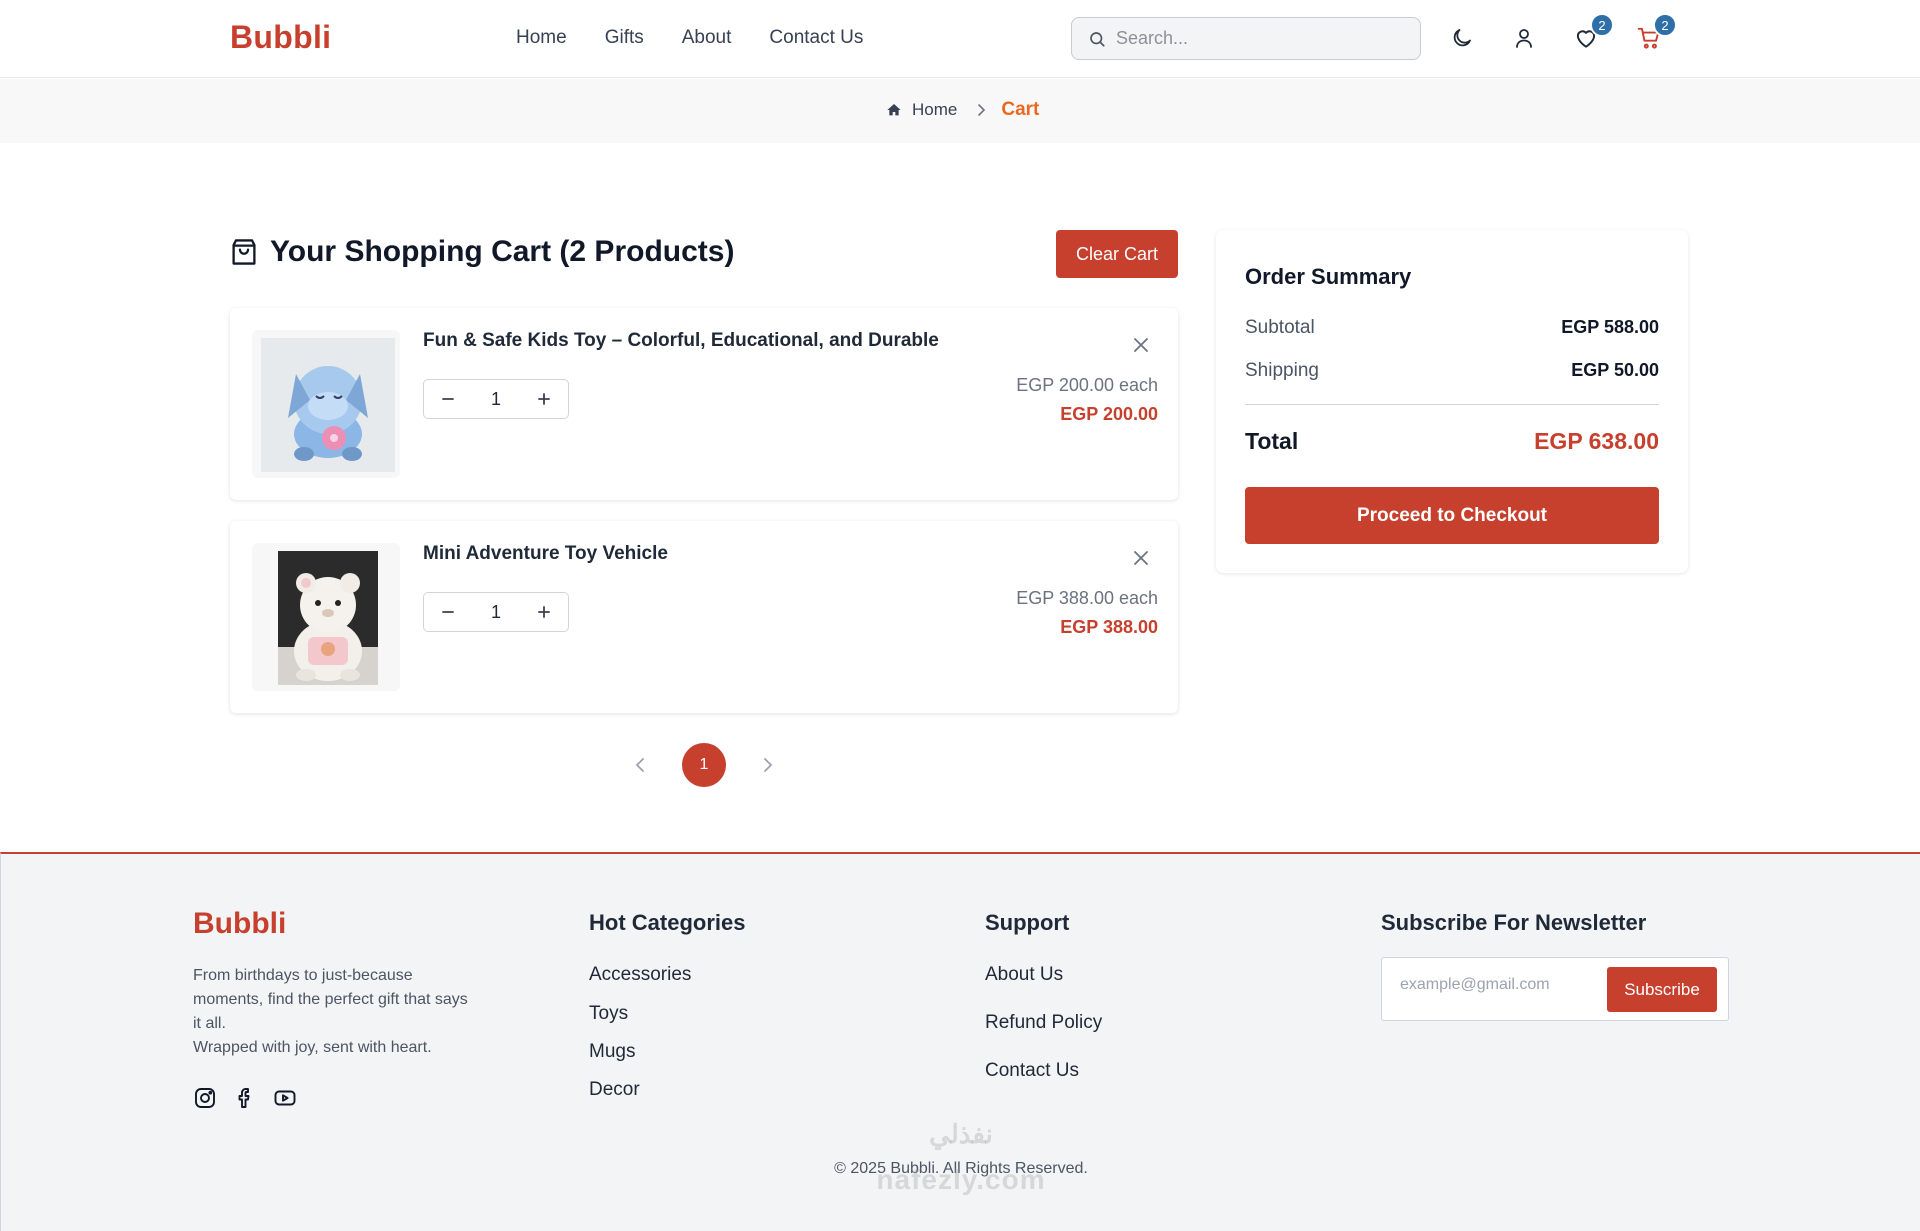 This screenshot has height=1231, width=1920. Describe the element at coordinates (960, 39) in the screenshot. I see `site-header: Bubbli Home Gifts About Contact Us 2 2` at that location.